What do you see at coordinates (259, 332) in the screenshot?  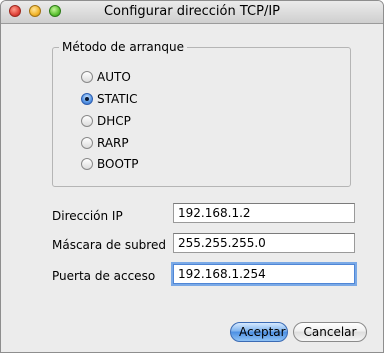 I see `accept-button: Aceptar` at bounding box center [259, 332].